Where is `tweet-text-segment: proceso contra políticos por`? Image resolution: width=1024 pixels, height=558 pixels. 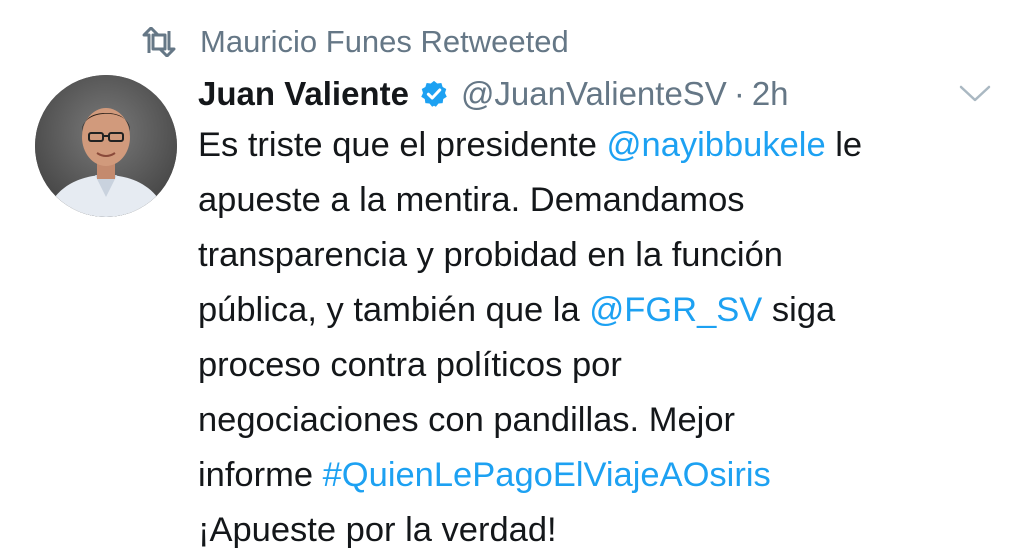 tweet-text-segment: proceso contra políticos por is located at coordinates (410, 365).